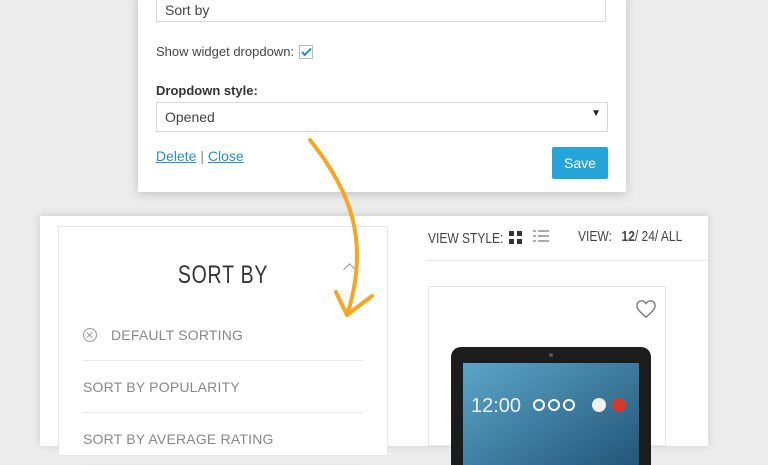  I want to click on sort-option-default: DEFAULT SORTING, so click(223, 335).